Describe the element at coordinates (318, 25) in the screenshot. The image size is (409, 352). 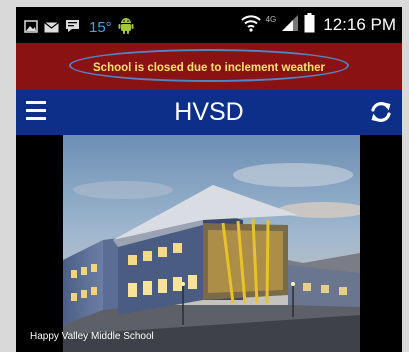
I see `status-right: 4G 12:16 PM` at that location.